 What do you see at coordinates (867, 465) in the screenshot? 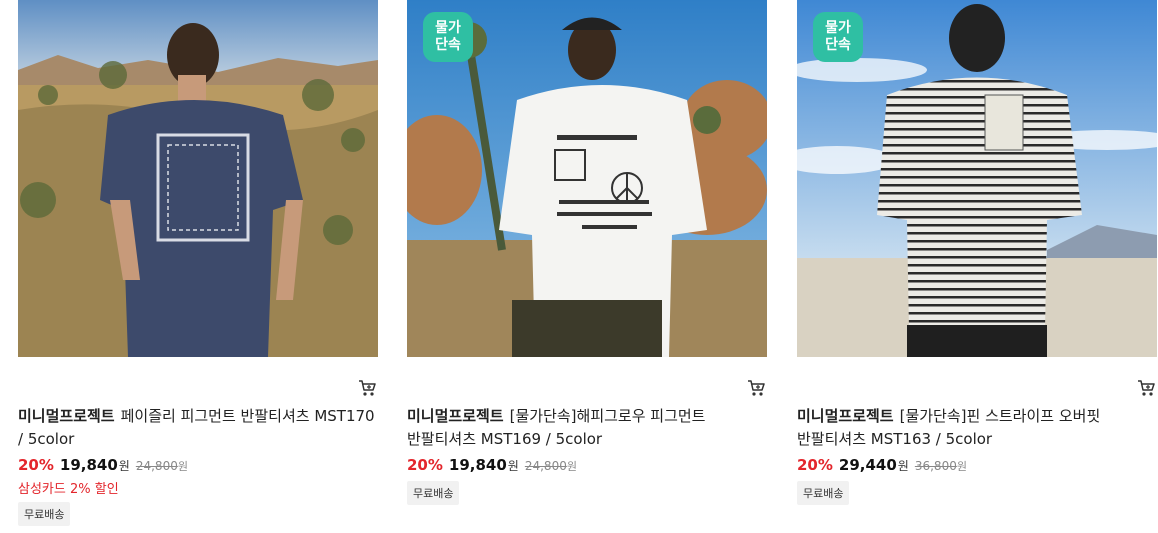
I see `sale-price: 29,440` at bounding box center [867, 465].